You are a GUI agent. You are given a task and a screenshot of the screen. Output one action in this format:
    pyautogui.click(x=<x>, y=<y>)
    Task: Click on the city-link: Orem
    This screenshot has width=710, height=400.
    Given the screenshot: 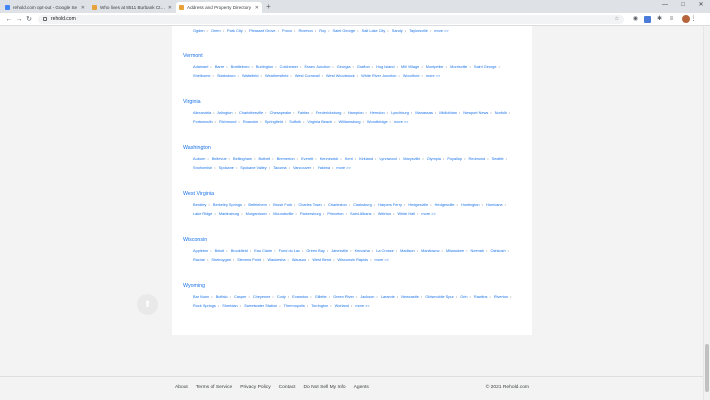 What is the action you would take?
    pyautogui.click(x=216, y=31)
    